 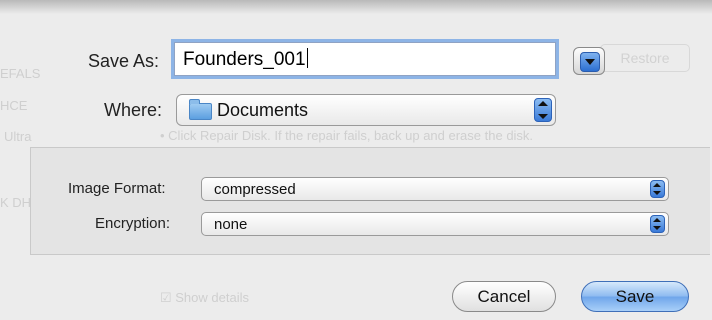 What do you see at coordinates (124, 61) in the screenshot?
I see `save-as-label: Save As:` at bounding box center [124, 61].